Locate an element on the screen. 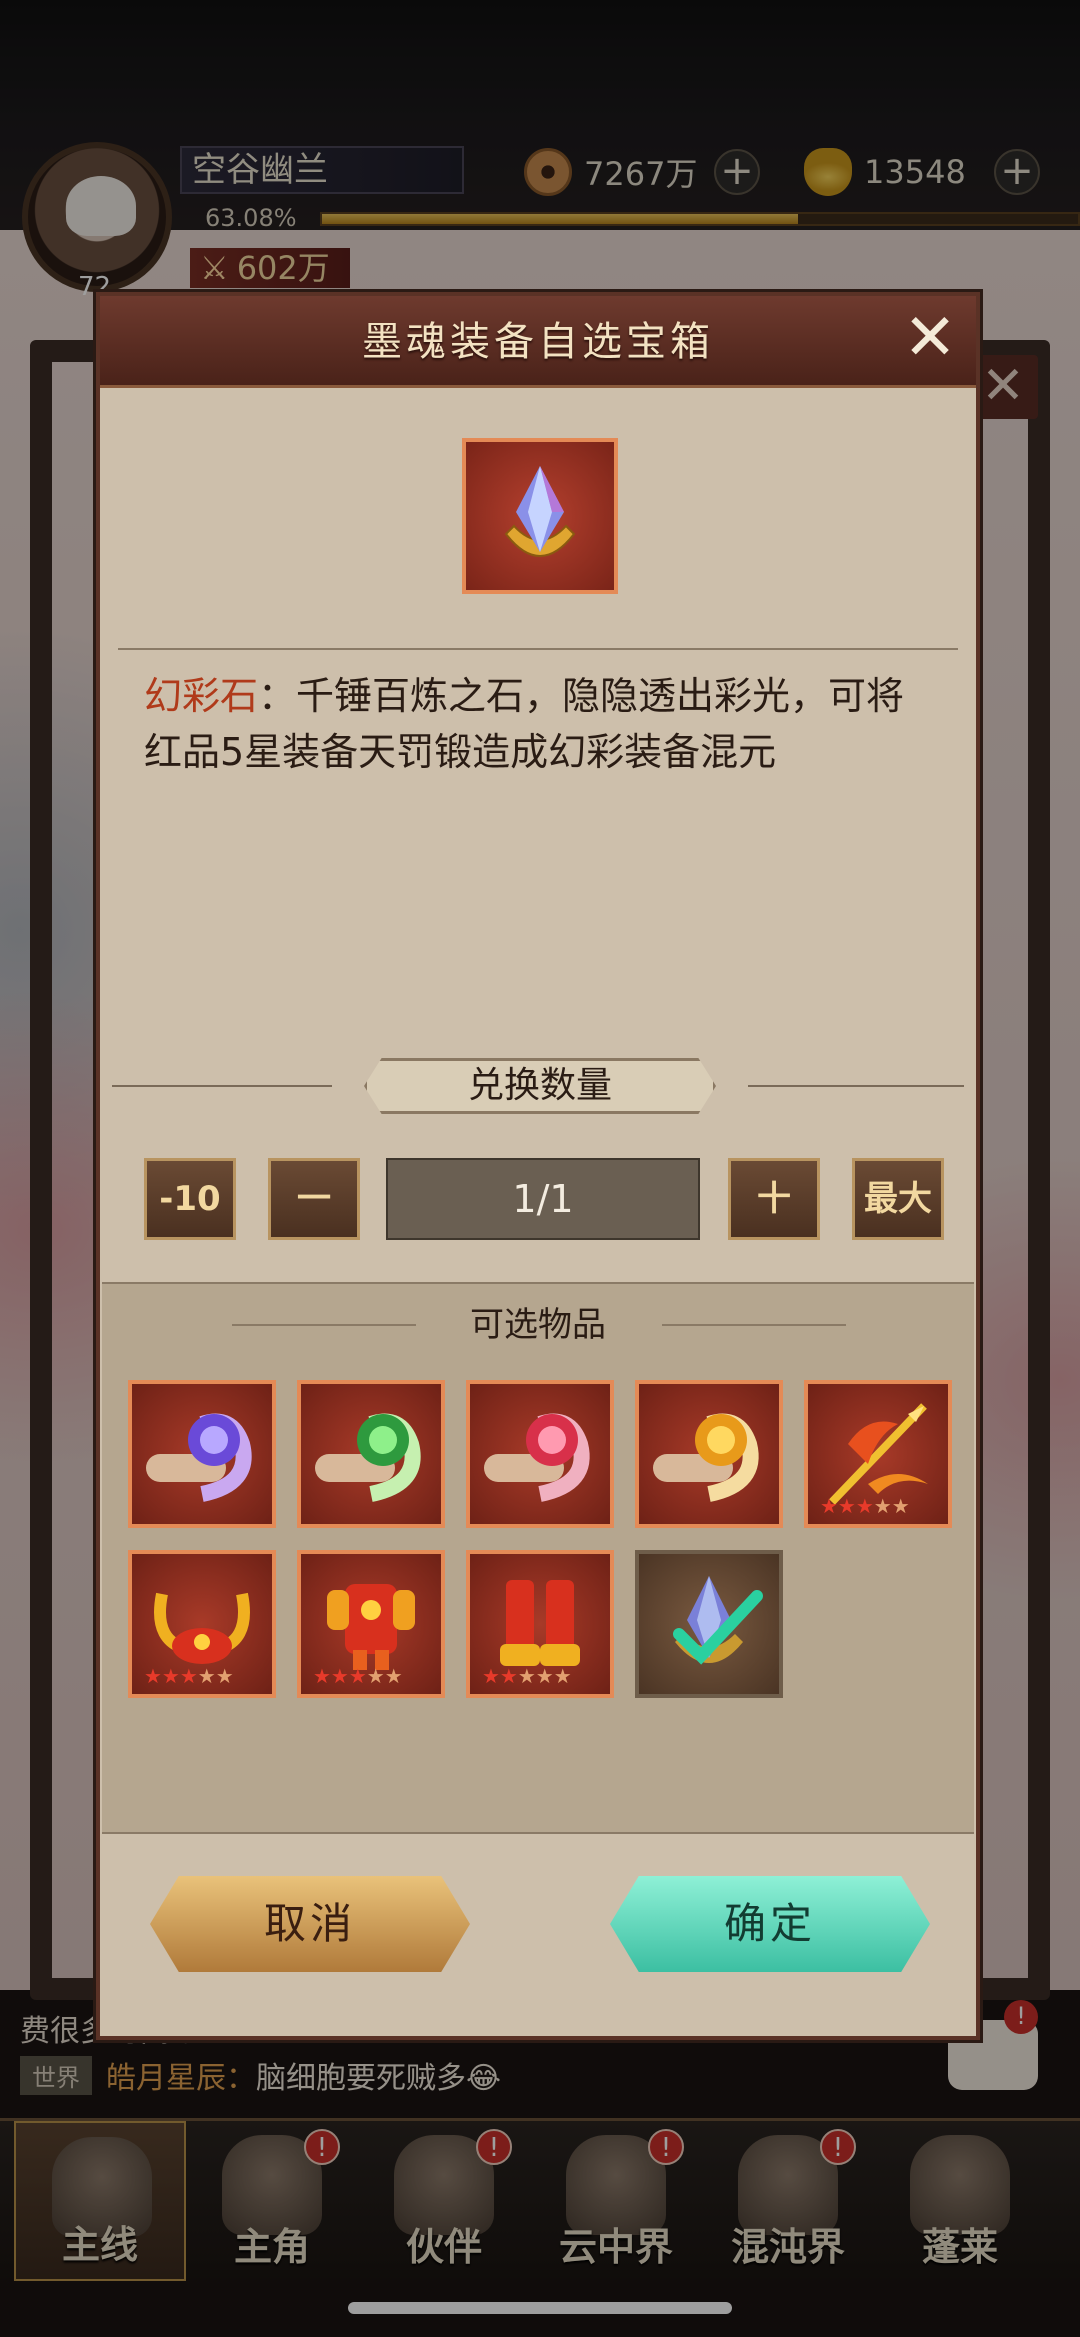 The width and height of the screenshot is (1080, 2337). crystal-selected-icon is located at coordinates (718, 1620).